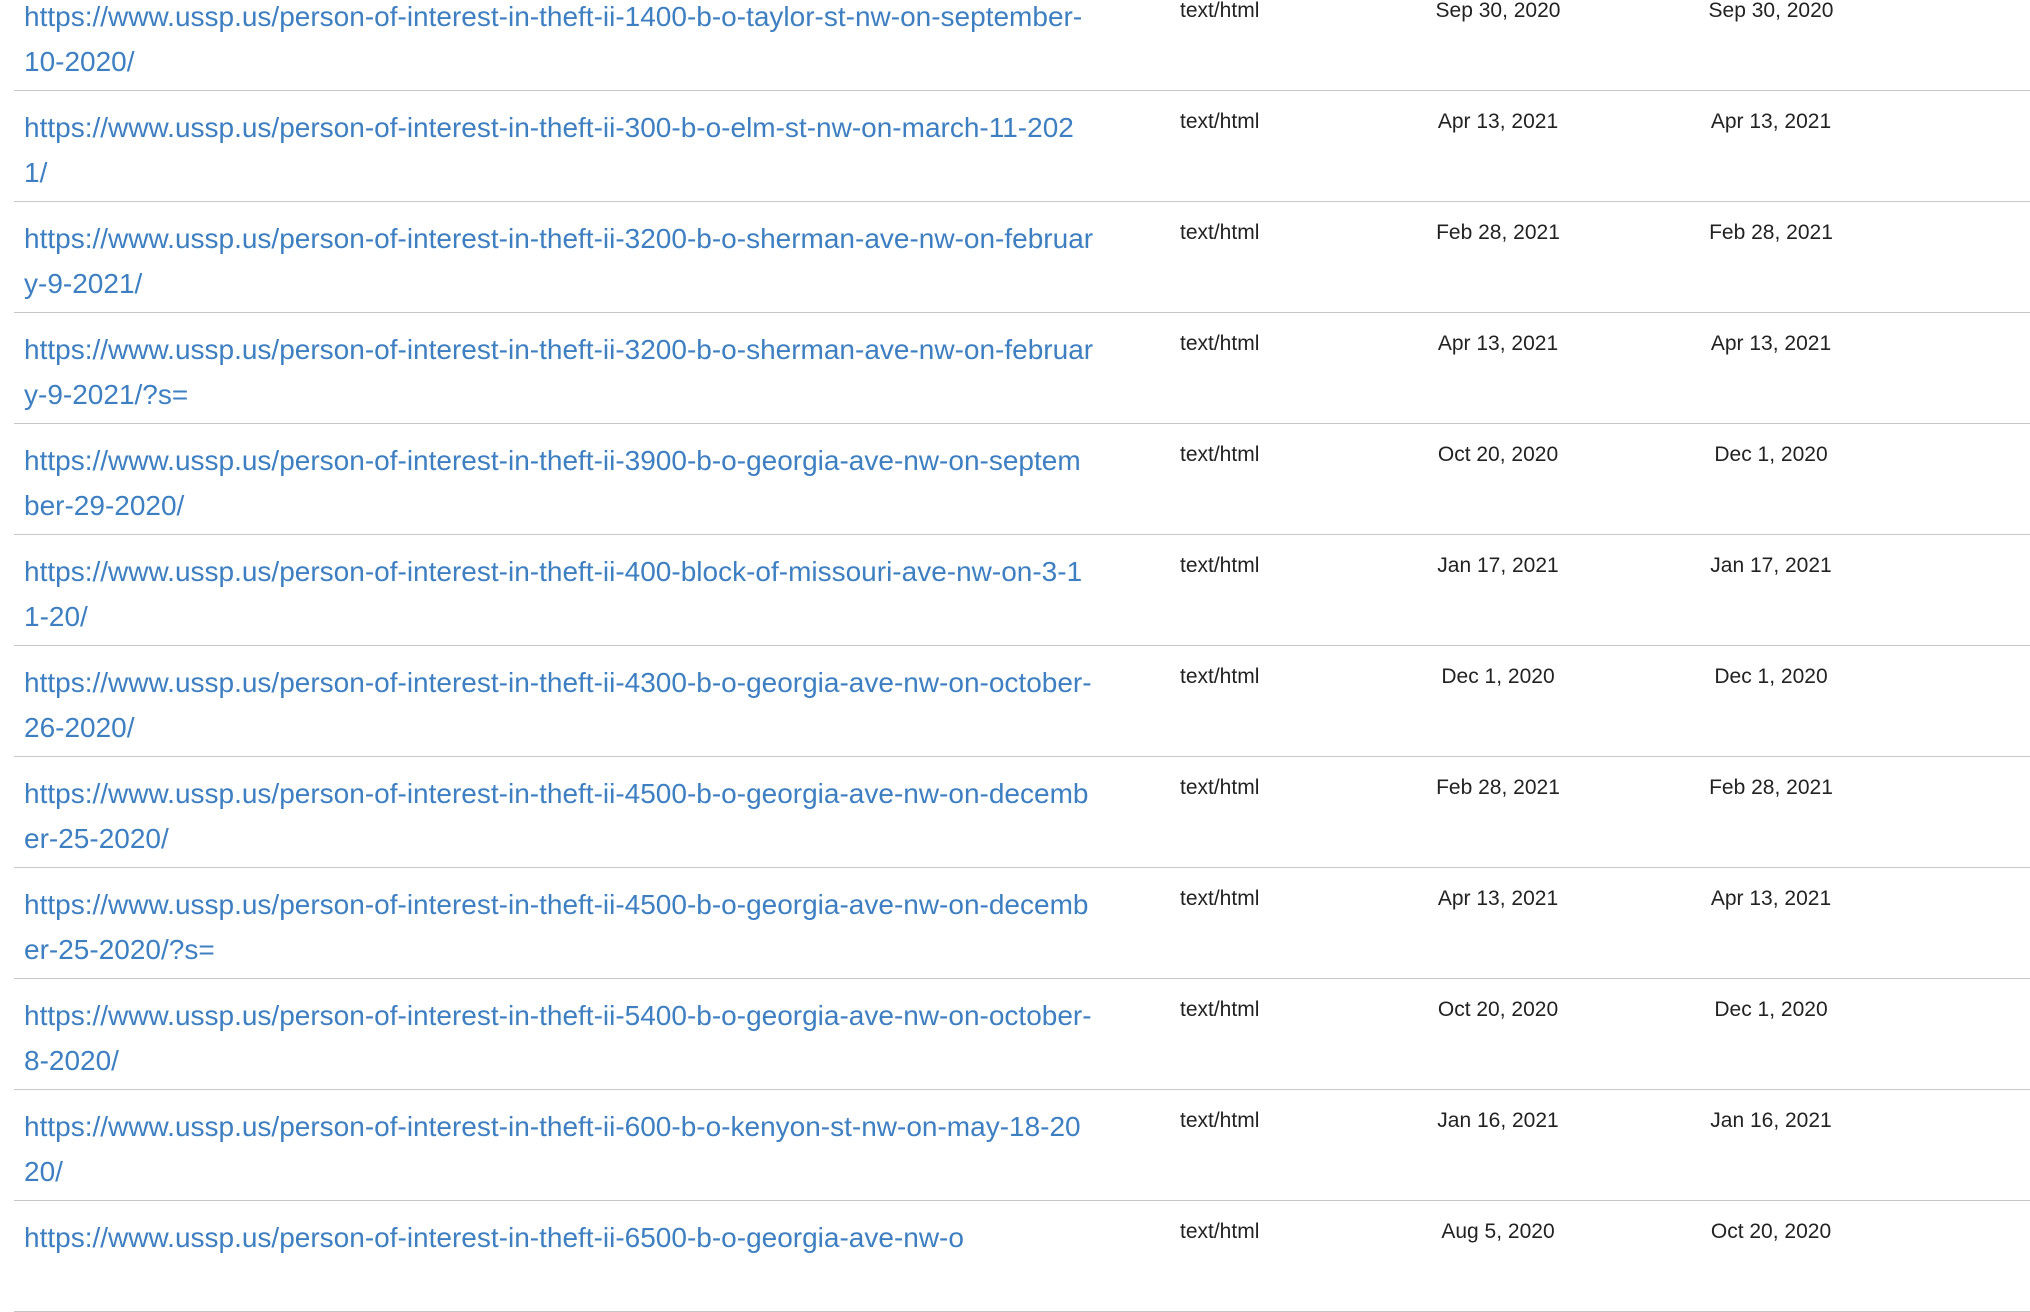 This screenshot has width=2030, height=1312. I want to click on last-capture-date: Jan 16, 2021, so click(1771, 1120).